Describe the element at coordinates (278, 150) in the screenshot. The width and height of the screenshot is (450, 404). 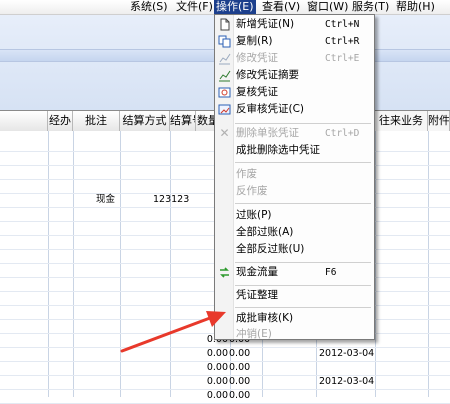
I see `menu-item-label: 成批删除选中凭证` at that location.